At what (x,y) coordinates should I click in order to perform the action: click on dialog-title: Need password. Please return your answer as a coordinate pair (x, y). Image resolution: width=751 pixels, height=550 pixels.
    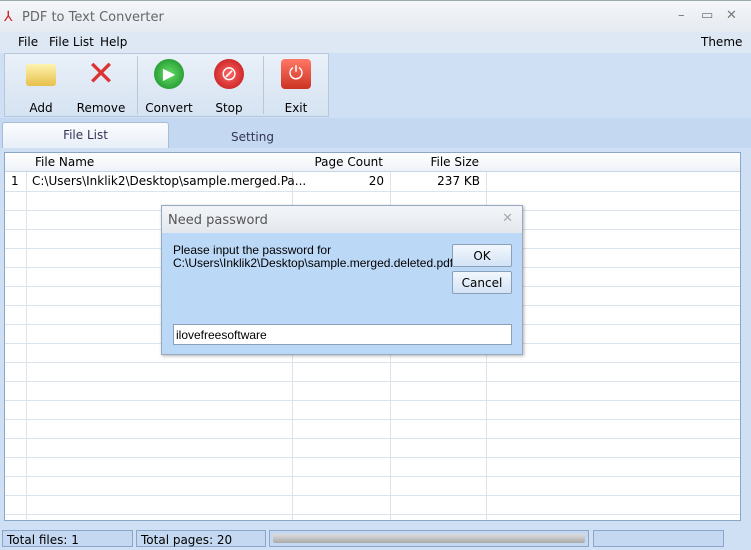
    Looking at the image, I should click on (218, 220).